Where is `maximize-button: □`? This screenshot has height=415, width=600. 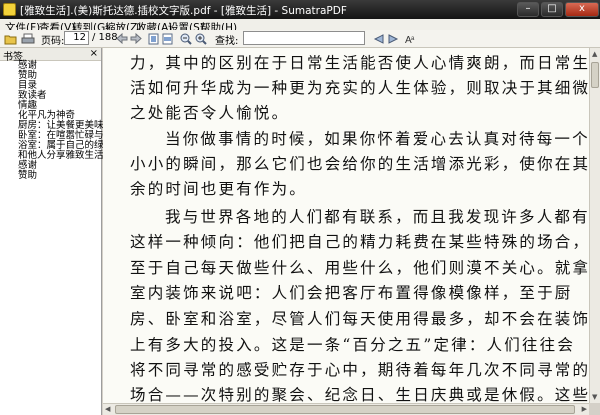
maximize-button: □ is located at coordinates (552, 9).